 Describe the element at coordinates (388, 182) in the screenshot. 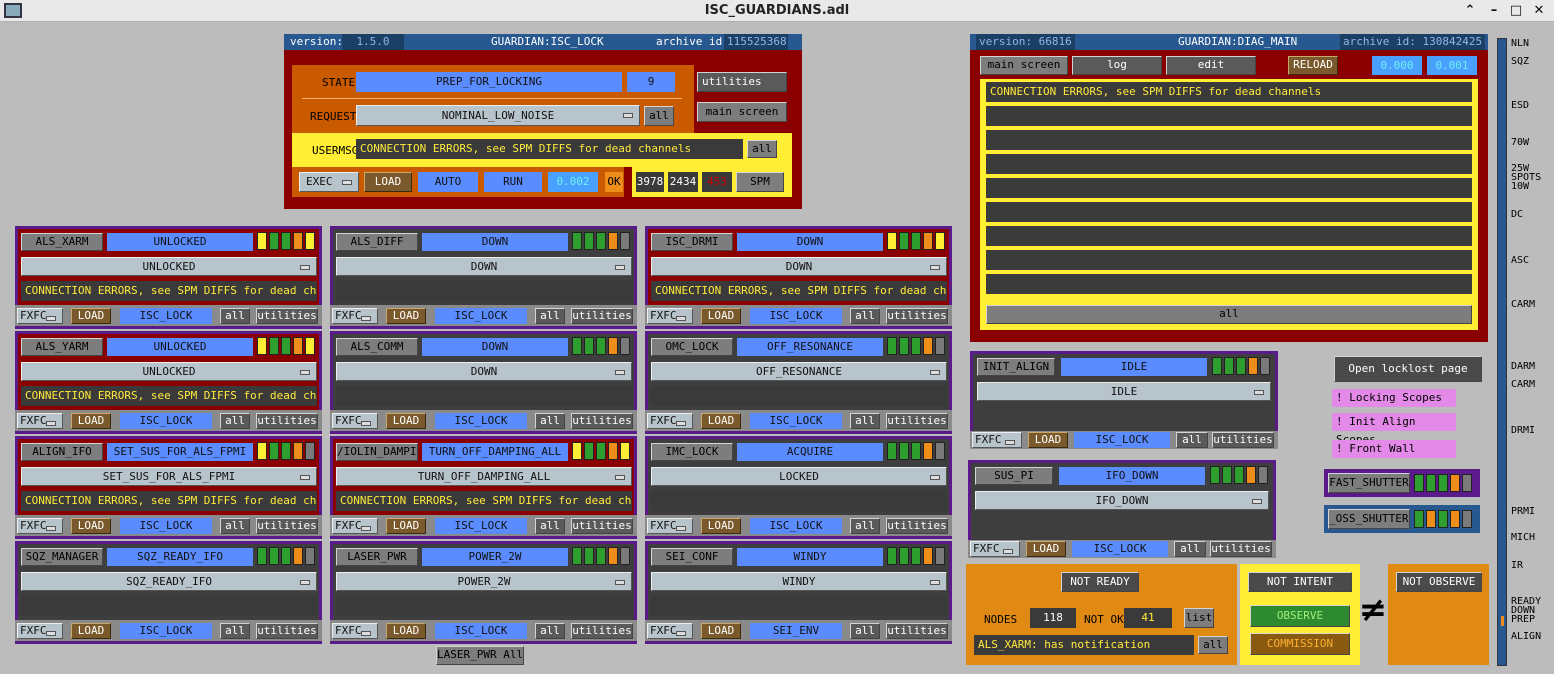

I see `load-button: LOAD` at that location.